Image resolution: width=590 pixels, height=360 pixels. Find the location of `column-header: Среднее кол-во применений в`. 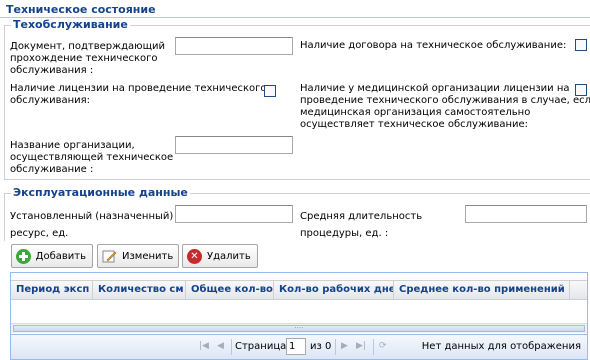

column-header: Среднее кол-во применений в is located at coordinates (482, 290).